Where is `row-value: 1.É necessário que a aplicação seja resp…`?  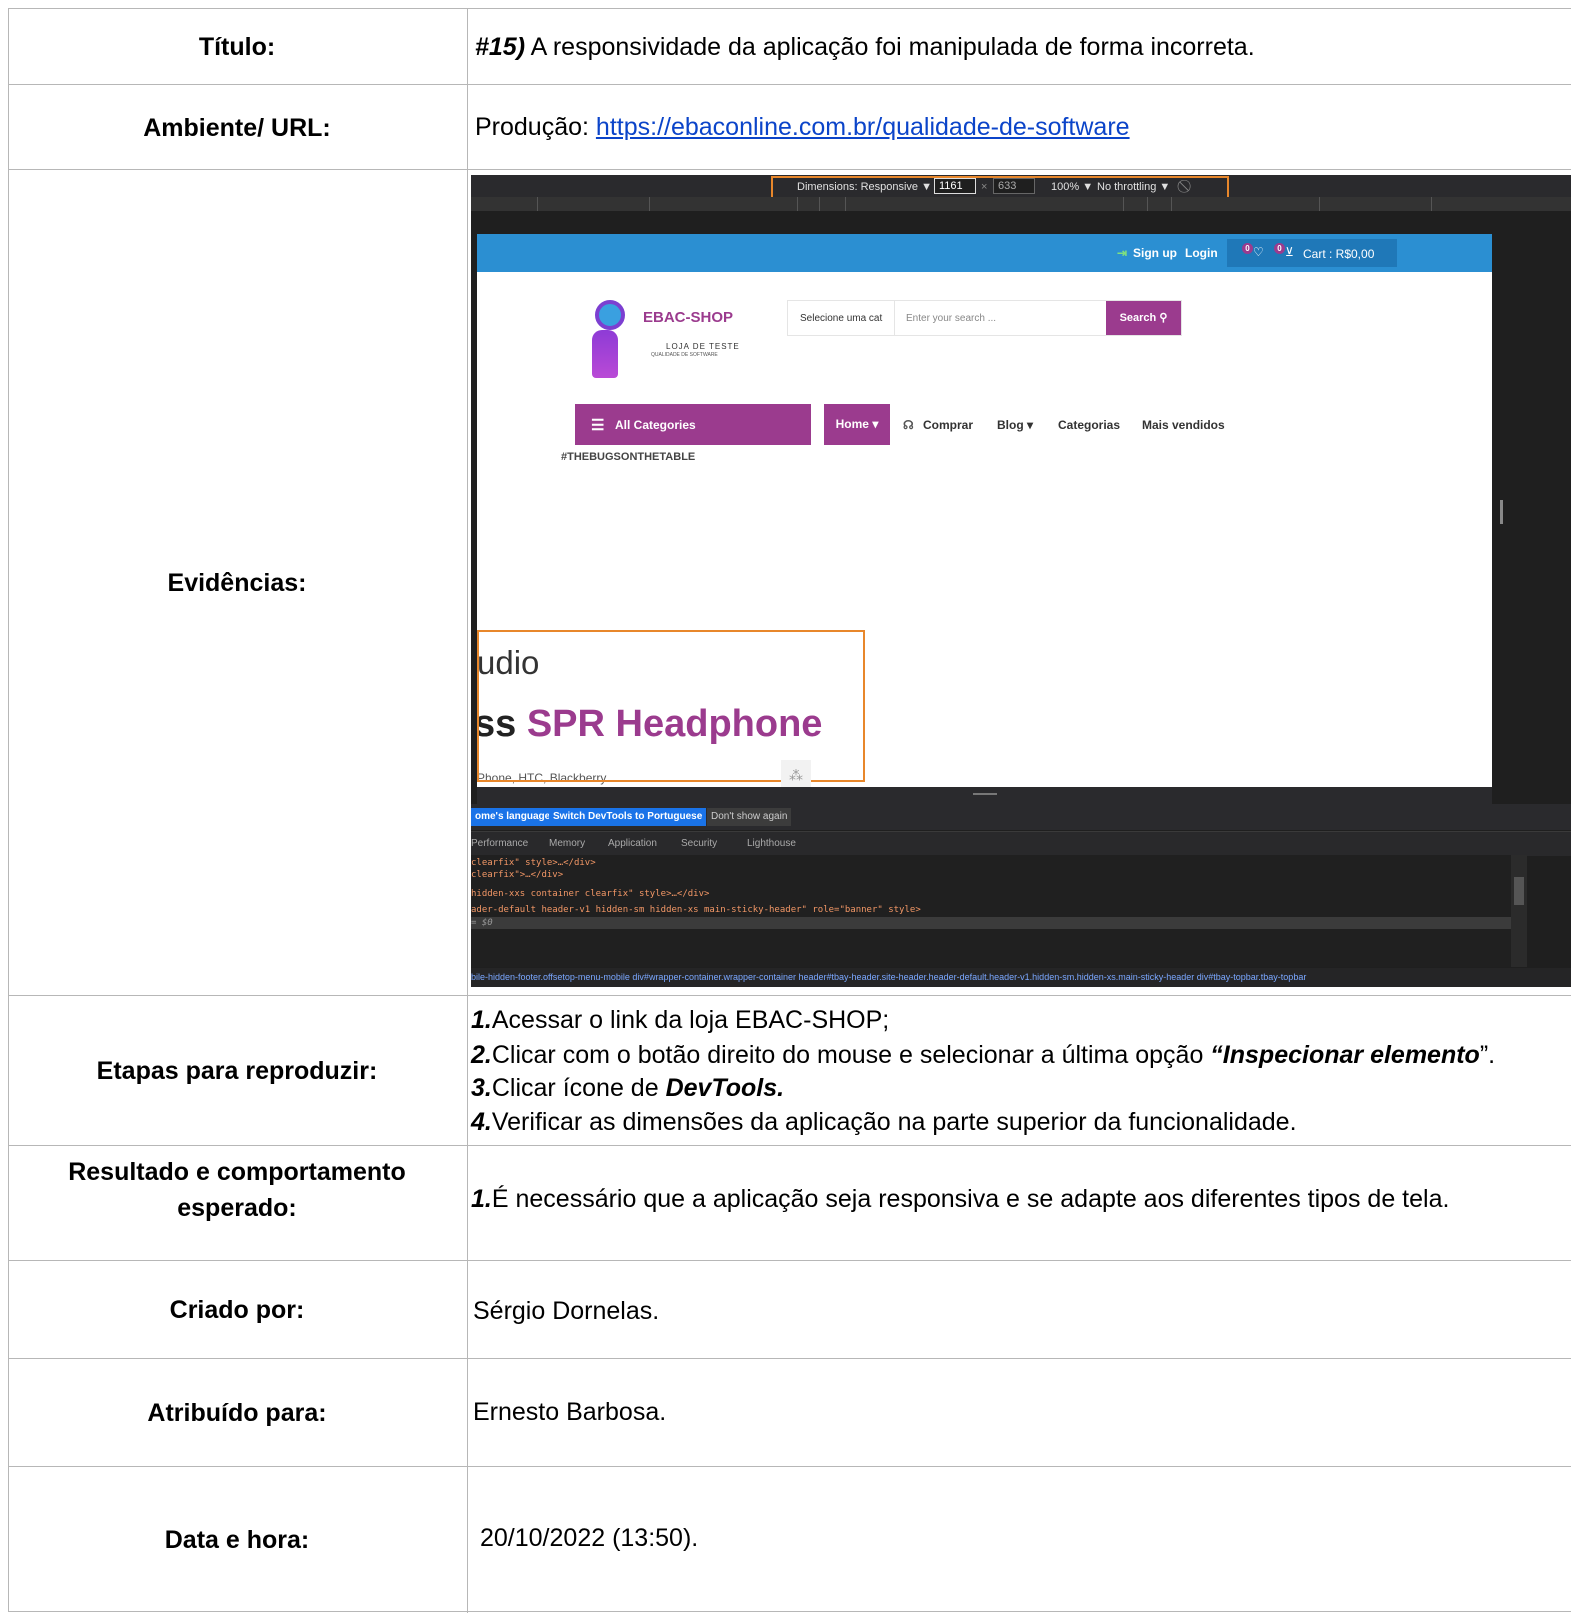
row-value: 1.É necessário que a aplicação seja resp… is located at coordinates (1019, 1203).